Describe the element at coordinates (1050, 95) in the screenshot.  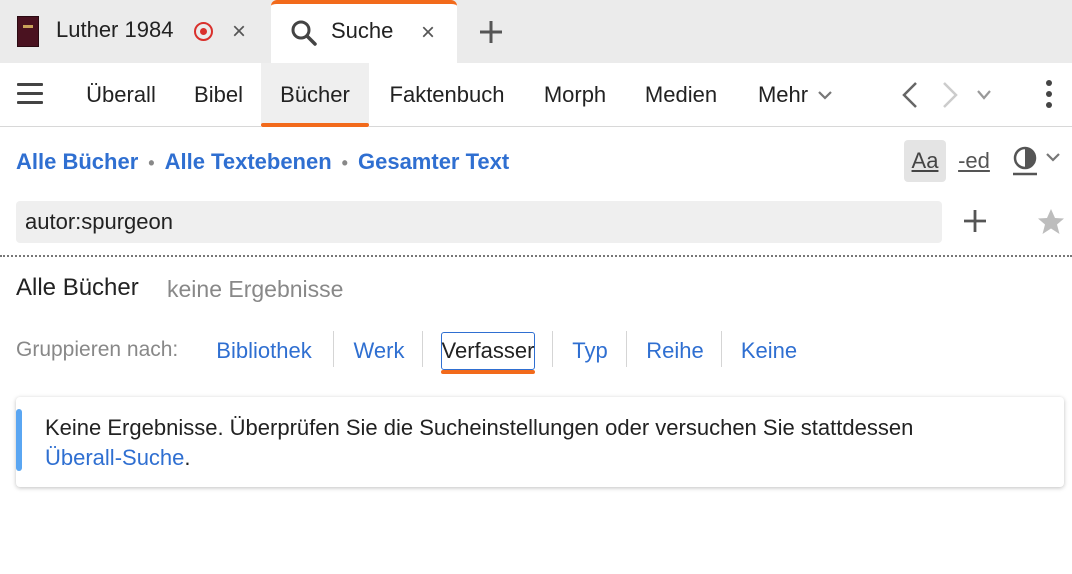
I see `more-options-icon` at that location.